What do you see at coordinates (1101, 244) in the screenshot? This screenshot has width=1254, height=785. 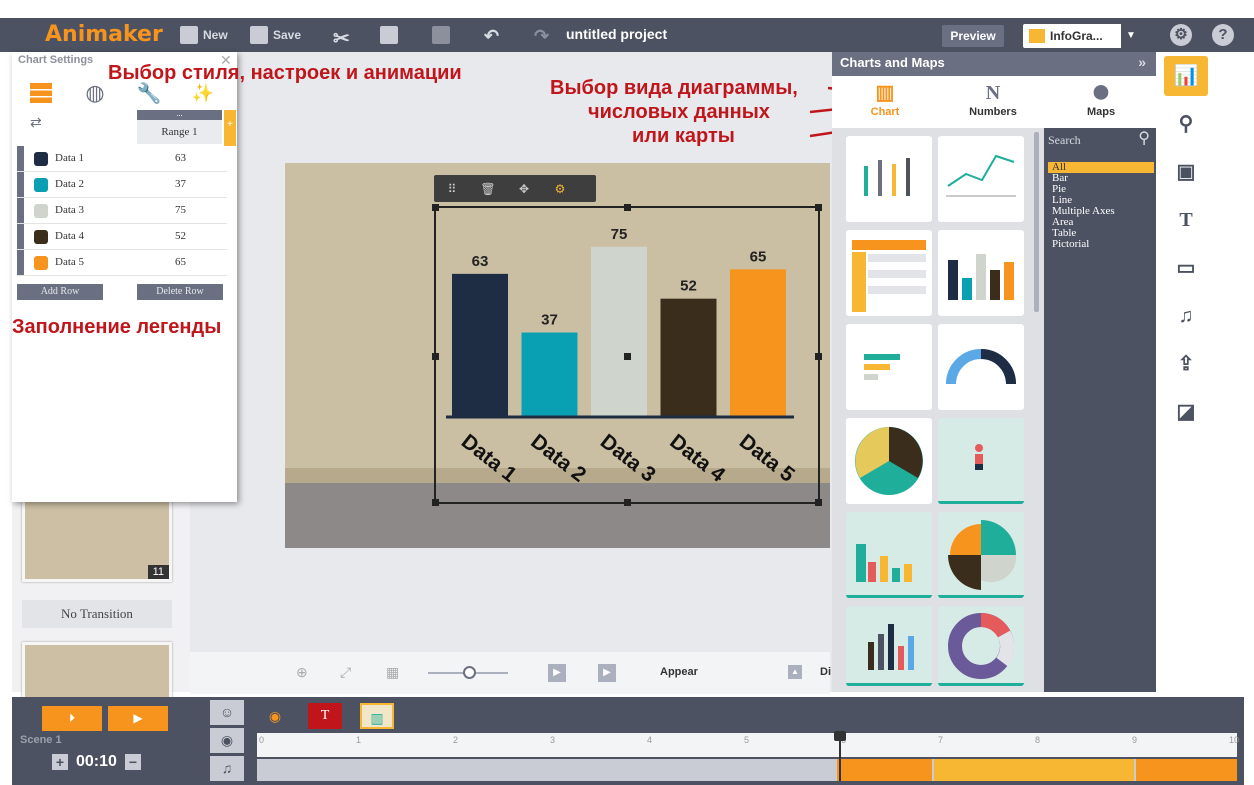 I see `category-pictorial: Pictorial` at bounding box center [1101, 244].